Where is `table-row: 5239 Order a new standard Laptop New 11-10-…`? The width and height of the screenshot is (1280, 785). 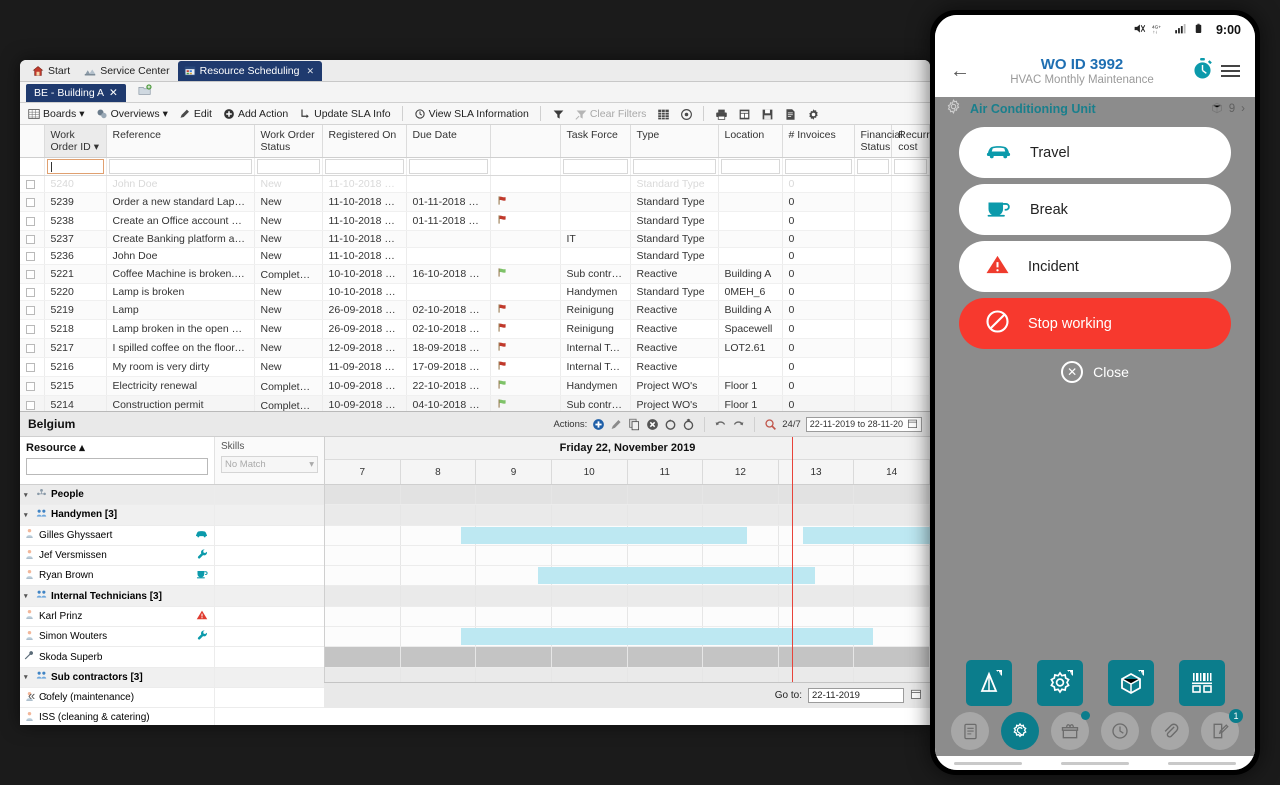 table-row: 5239 Order a new standard Laptop New 11-10-… is located at coordinates (475, 202).